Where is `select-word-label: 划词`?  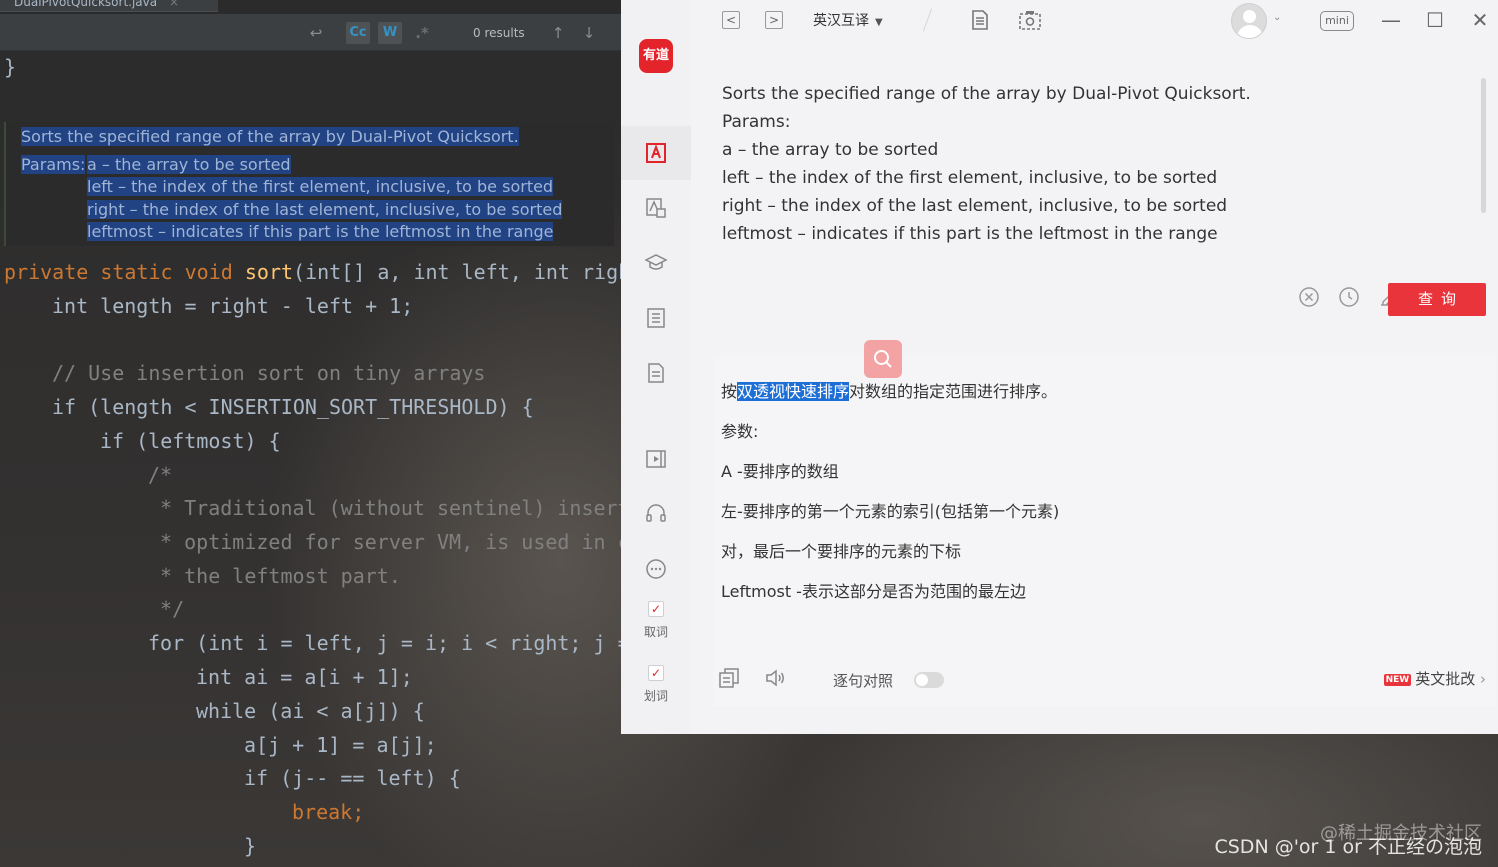 select-word-label: 划词 is located at coordinates (655, 696).